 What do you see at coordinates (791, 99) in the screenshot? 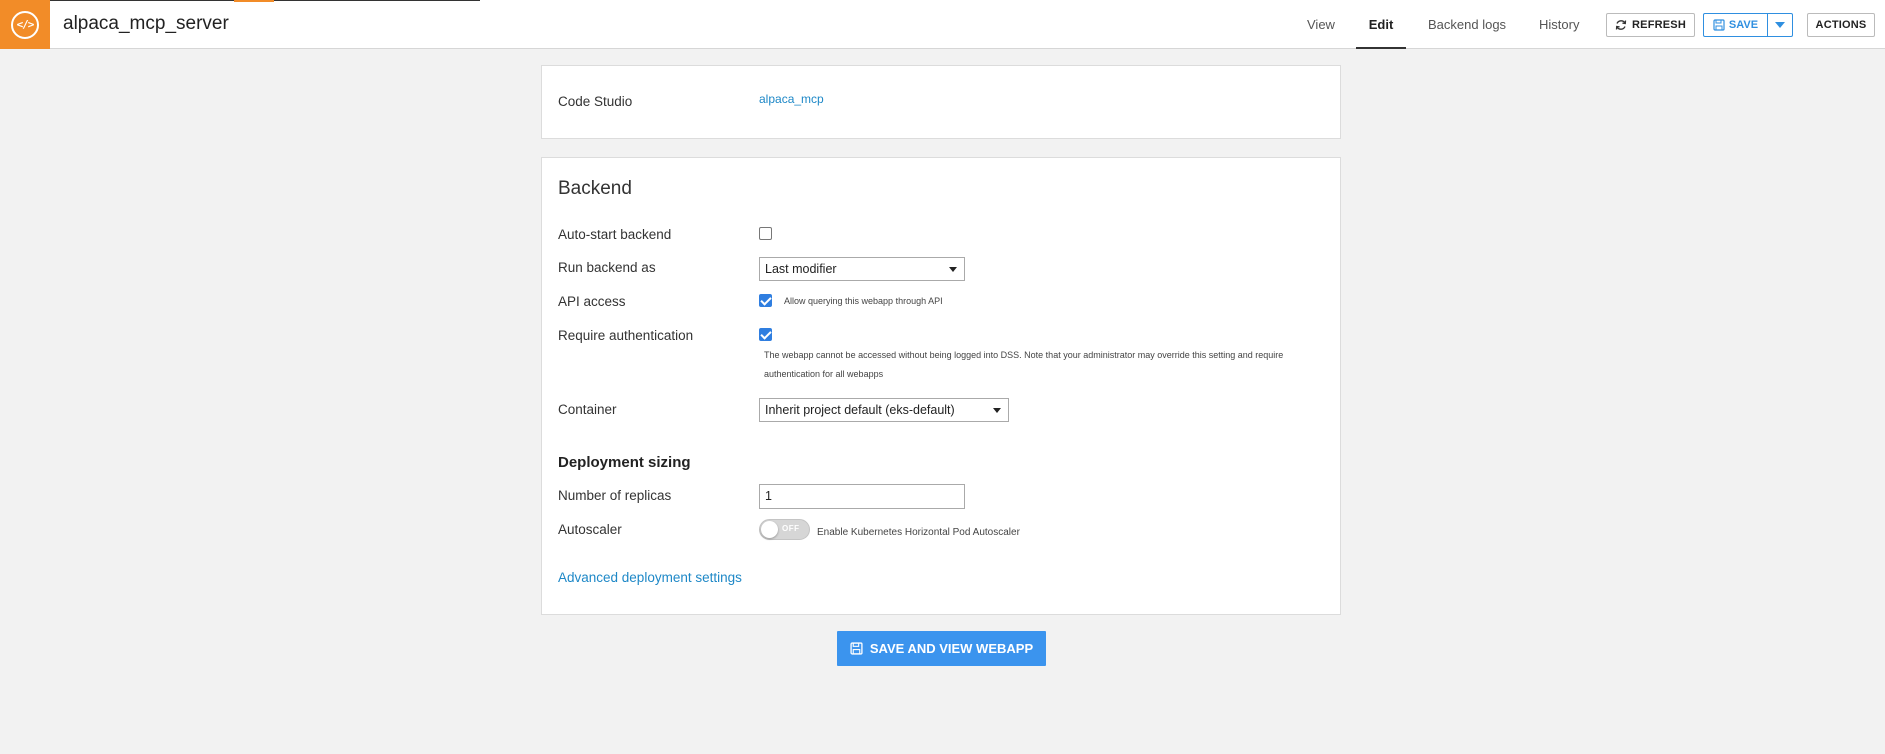
I see `code-studio-link: alpaca_mcp` at bounding box center [791, 99].